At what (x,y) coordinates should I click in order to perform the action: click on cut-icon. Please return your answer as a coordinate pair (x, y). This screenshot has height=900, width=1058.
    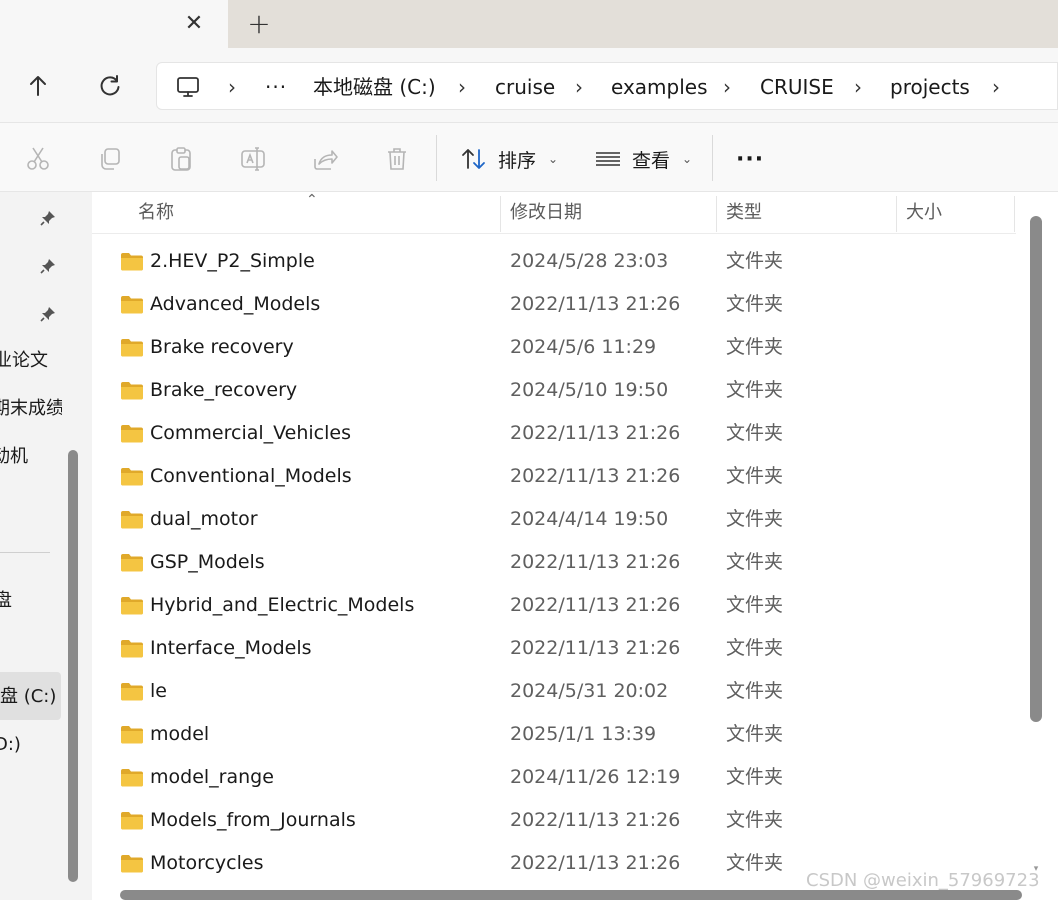
    Looking at the image, I should click on (38, 159).